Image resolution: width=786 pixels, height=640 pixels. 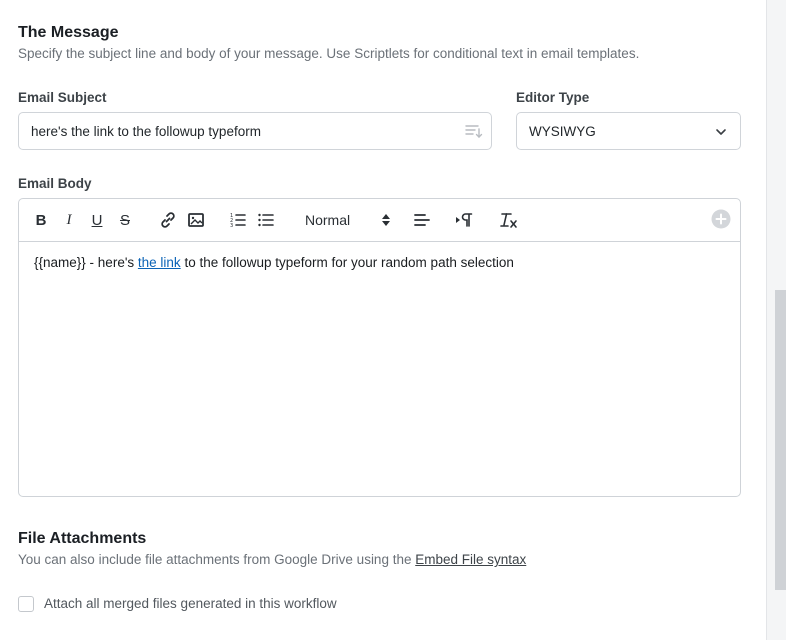 I want to click on email-body-label: Email Body, so click(x=55, y=183).